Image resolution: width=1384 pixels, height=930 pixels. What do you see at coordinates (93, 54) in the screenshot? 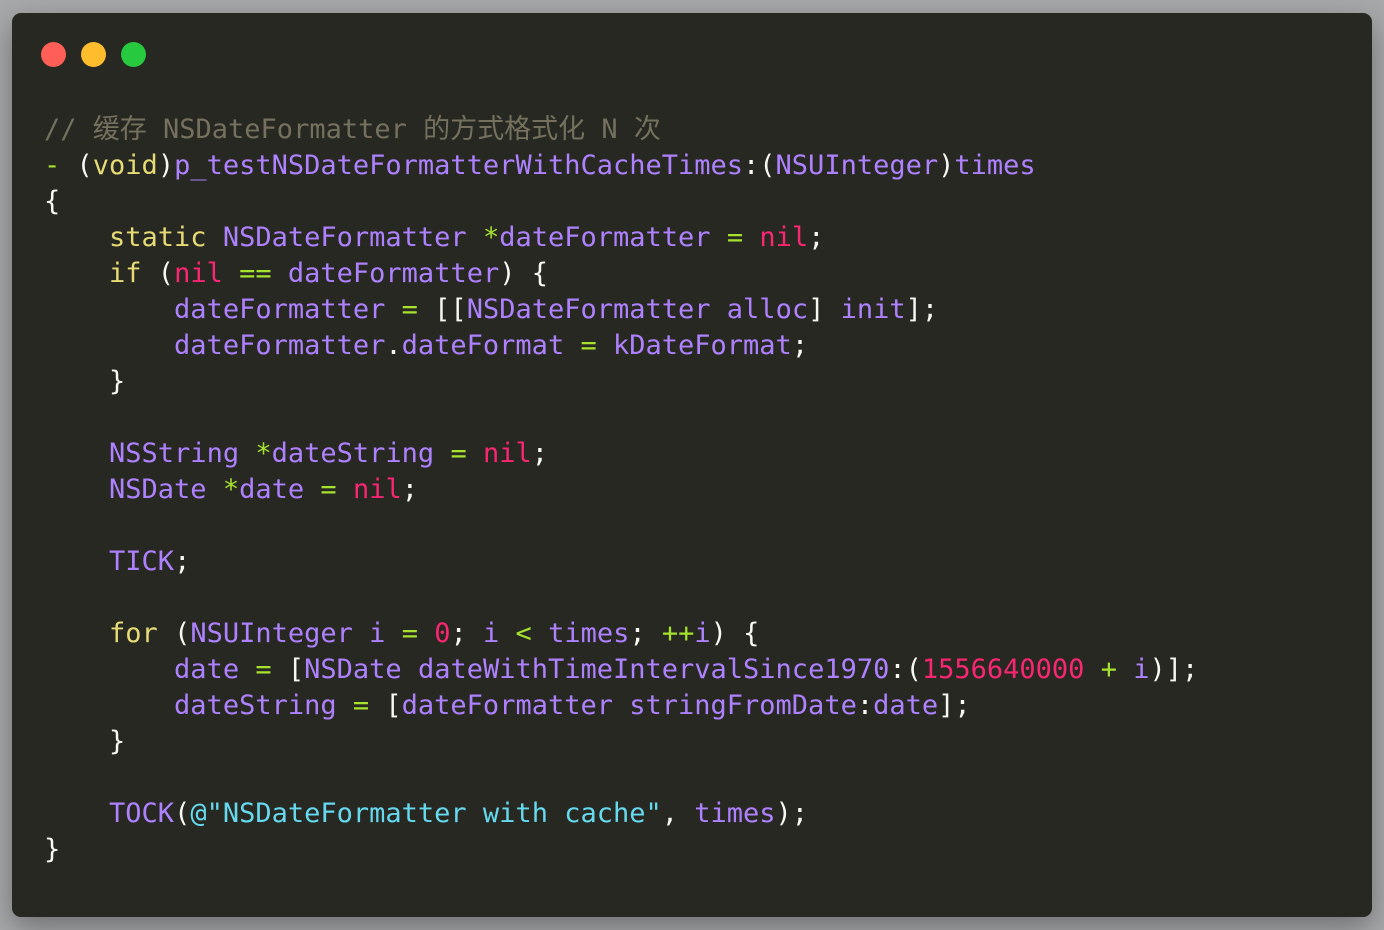
I see `minimize-button` at bounding box center [93, 54].